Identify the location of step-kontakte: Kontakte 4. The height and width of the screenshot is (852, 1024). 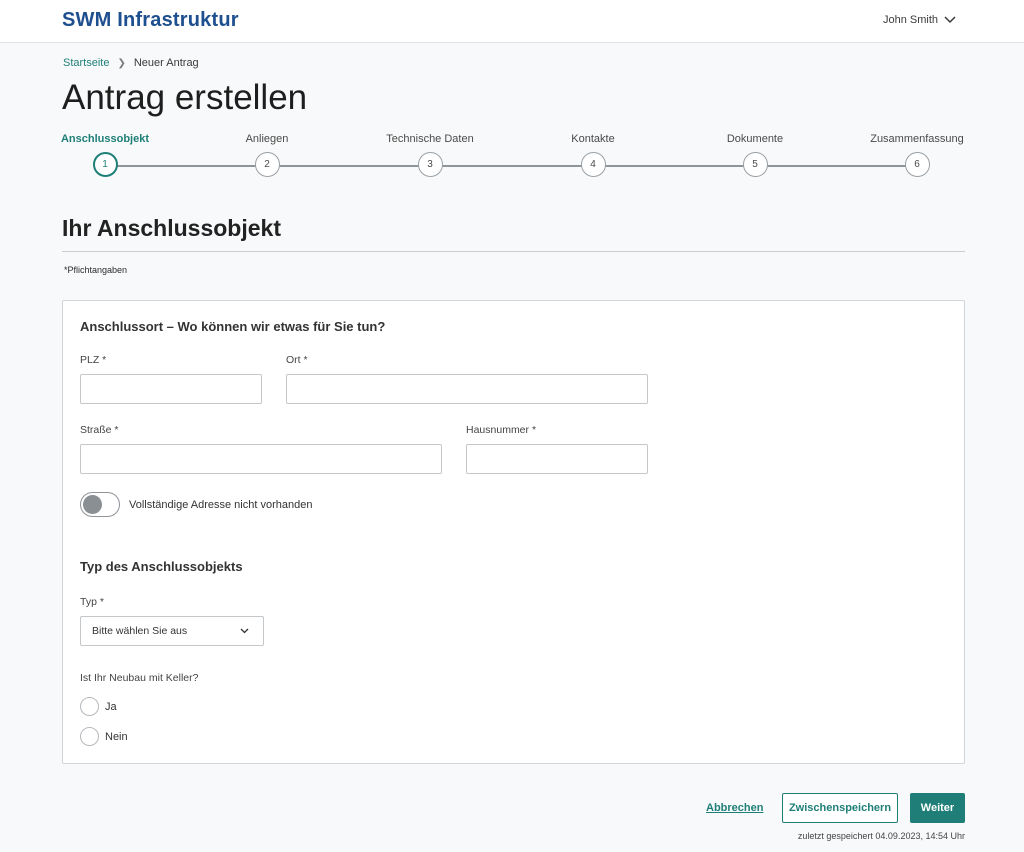
(593, 153).